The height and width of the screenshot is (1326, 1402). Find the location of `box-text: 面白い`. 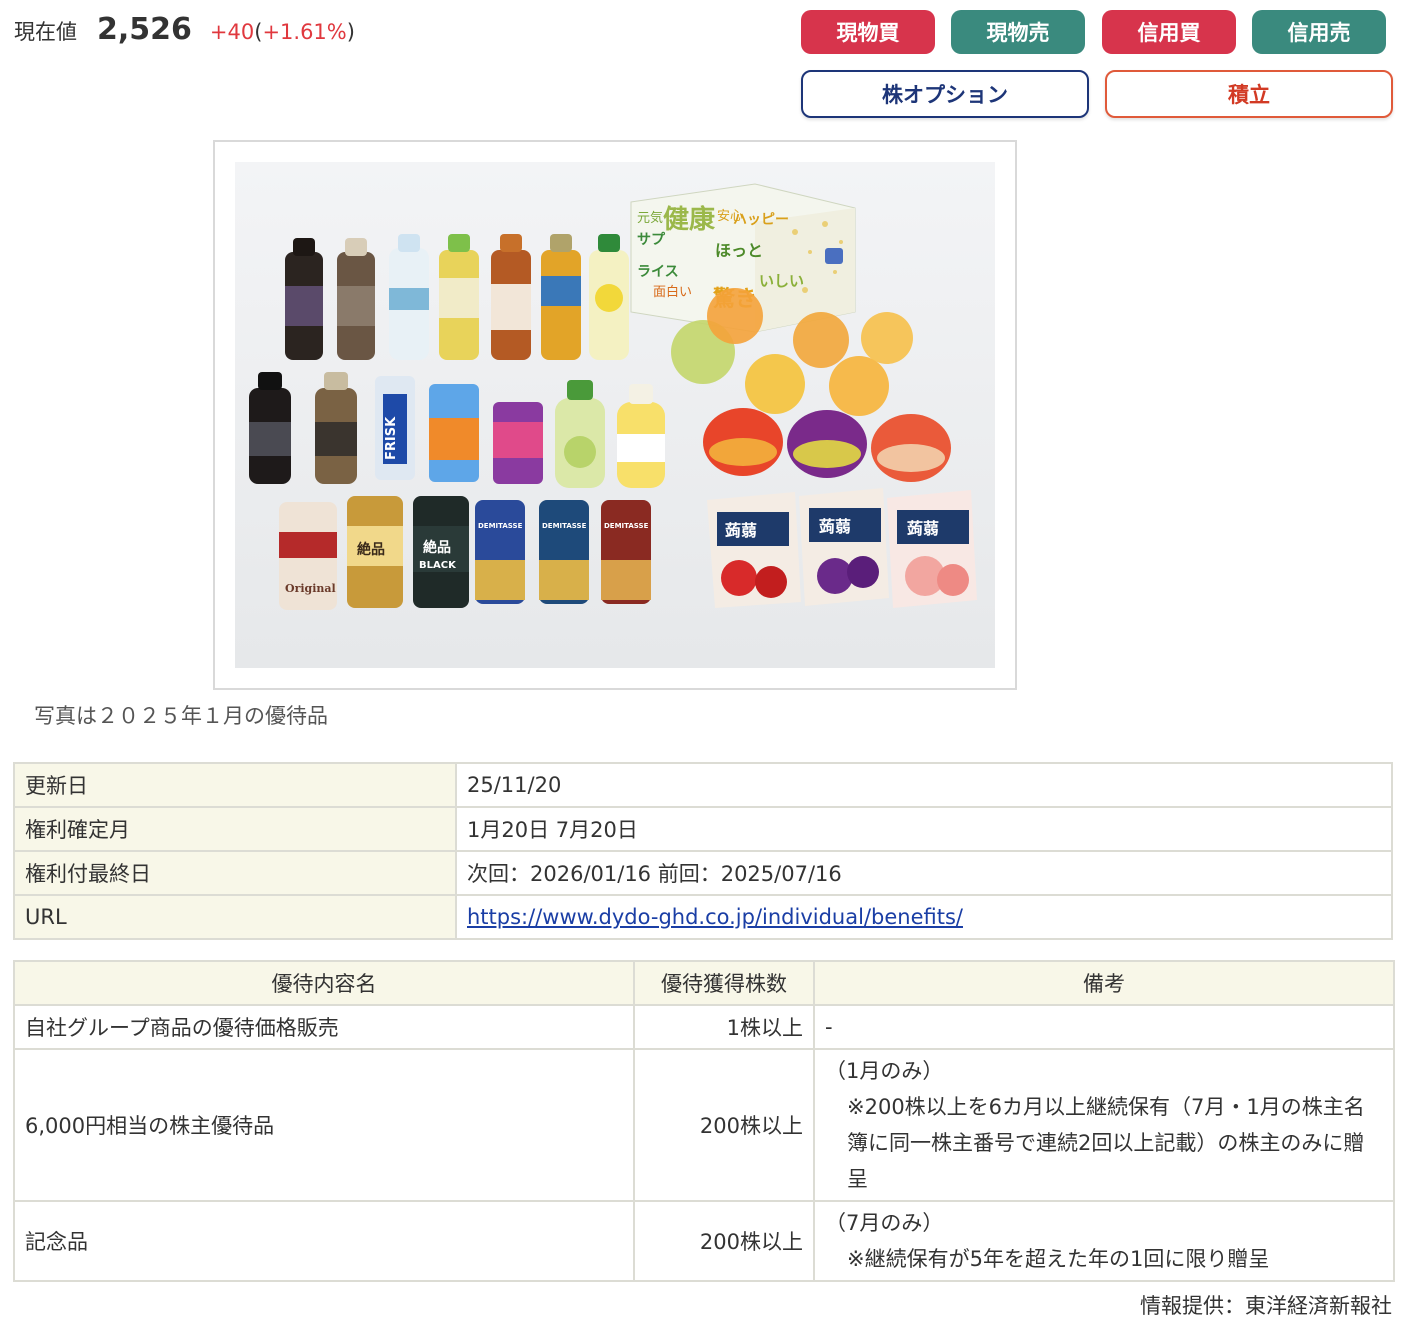

box-text: 面白い is located at coordinates (672, 292).